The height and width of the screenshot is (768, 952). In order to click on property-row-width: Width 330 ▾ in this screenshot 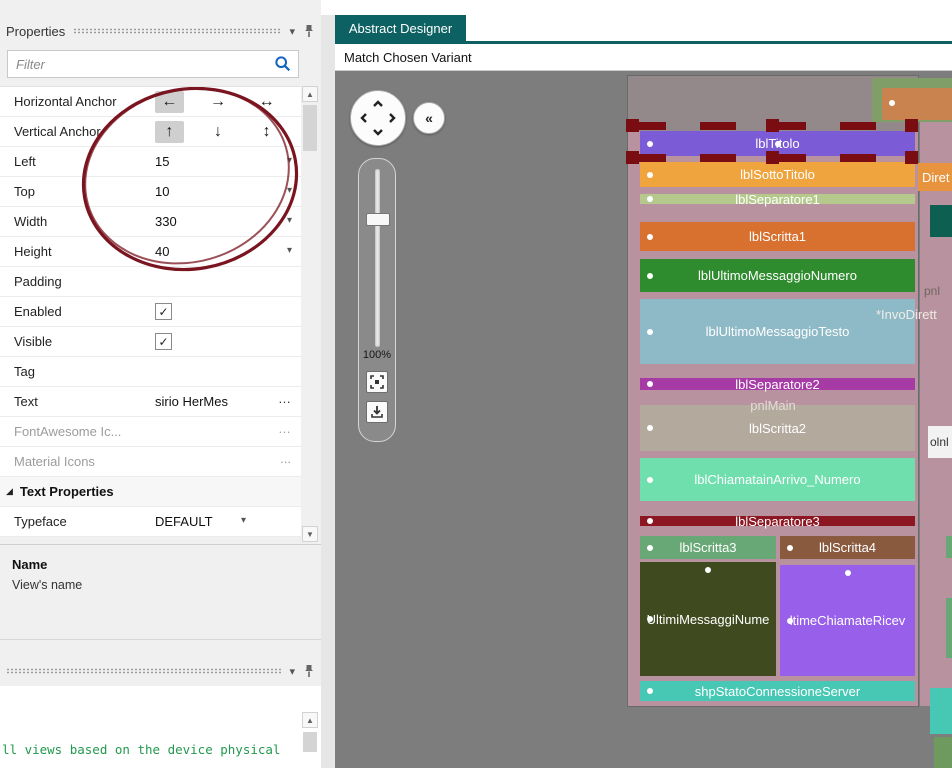, I will do `click(150, 222)`.